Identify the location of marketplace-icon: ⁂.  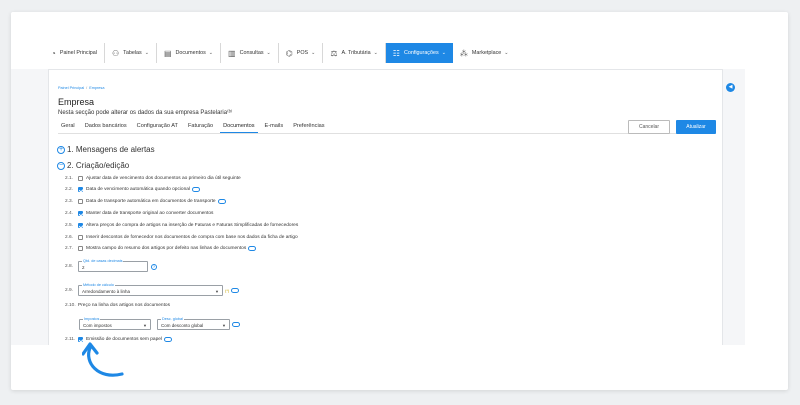
(463, 53).